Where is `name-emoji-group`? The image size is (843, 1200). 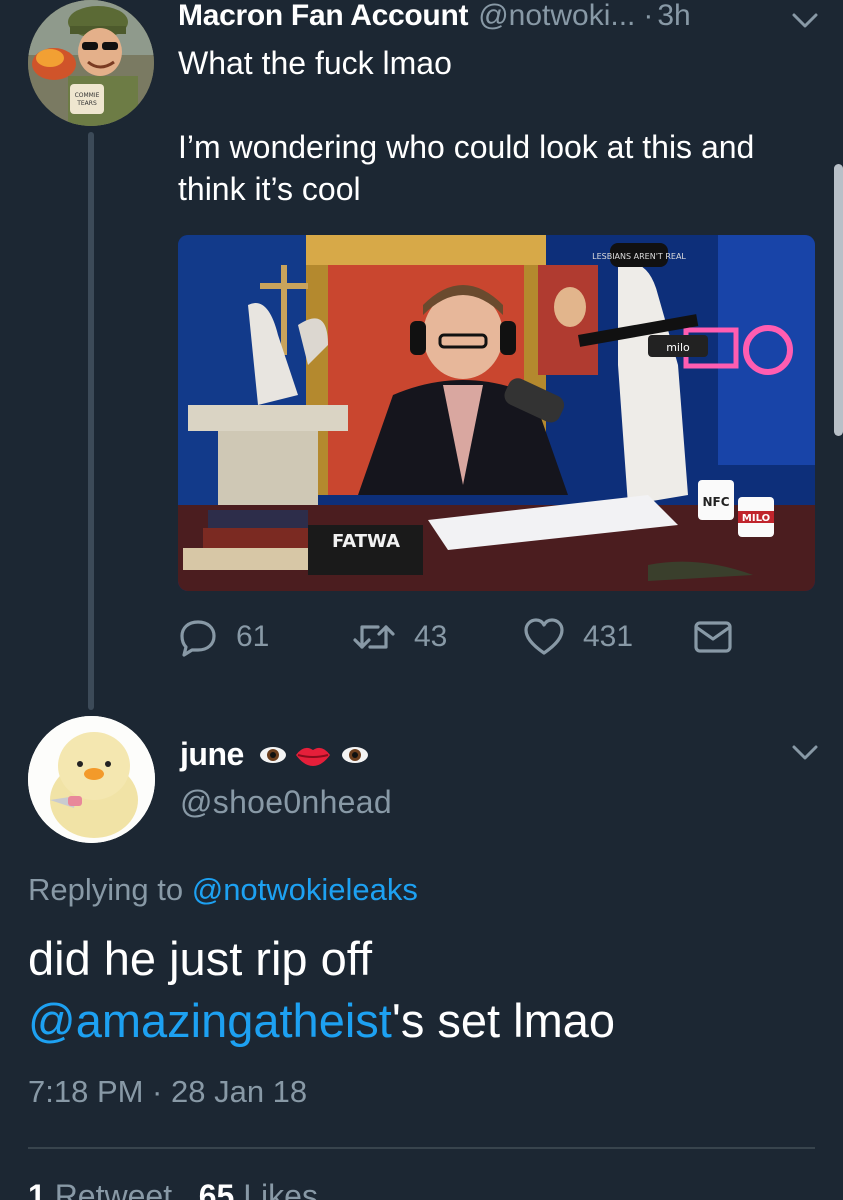
name-emoji-group is located at coordinates (314, 755).